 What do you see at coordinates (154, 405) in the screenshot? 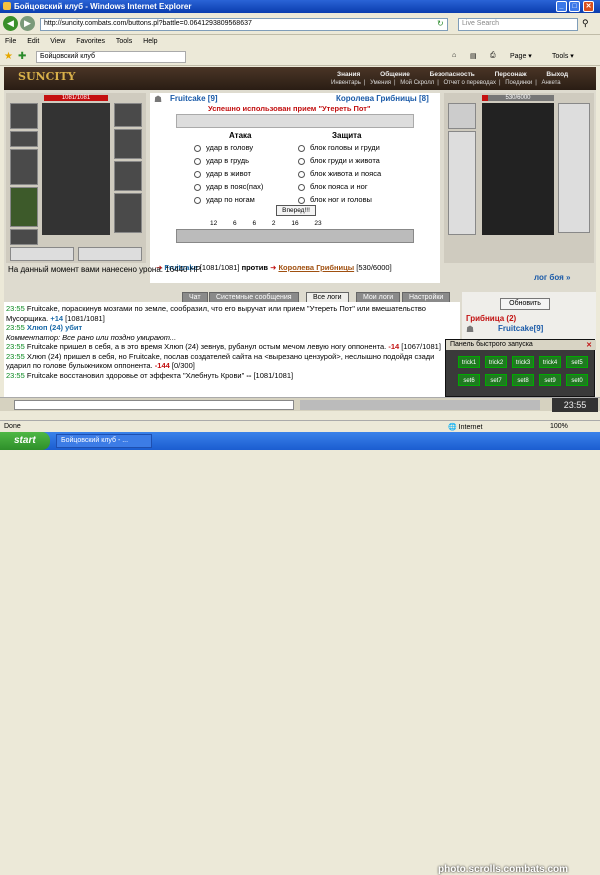
I see `chat-input` at bounding box center [154, 405].